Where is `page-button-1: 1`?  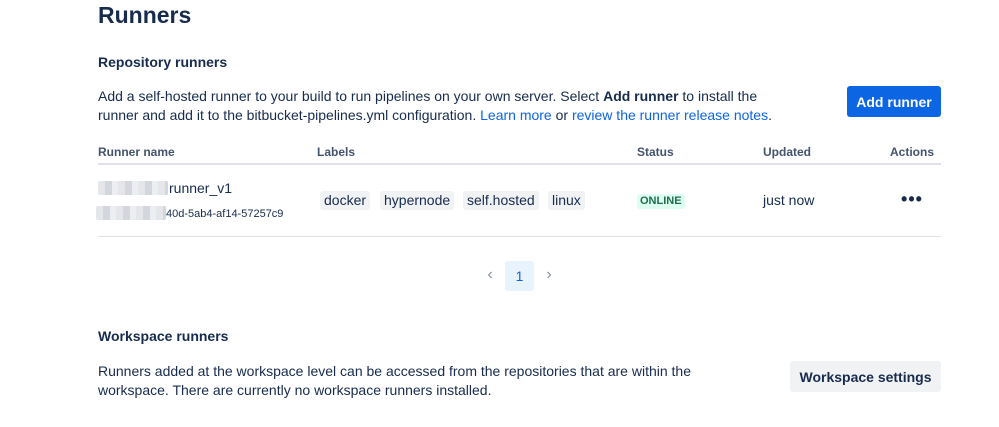 page-button-1: 1 is located at coordinates (519, 276).